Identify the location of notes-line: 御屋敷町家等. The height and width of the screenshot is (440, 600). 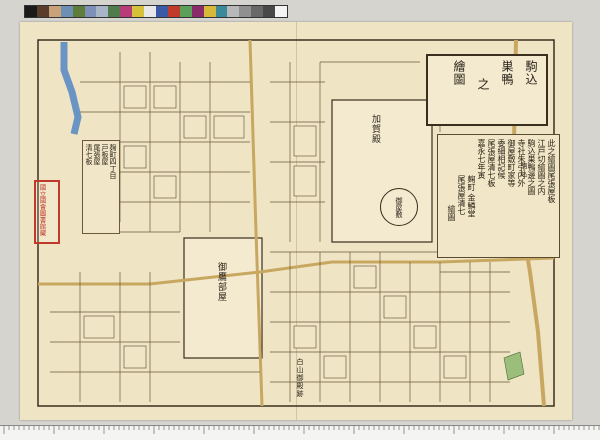
(511, 163).